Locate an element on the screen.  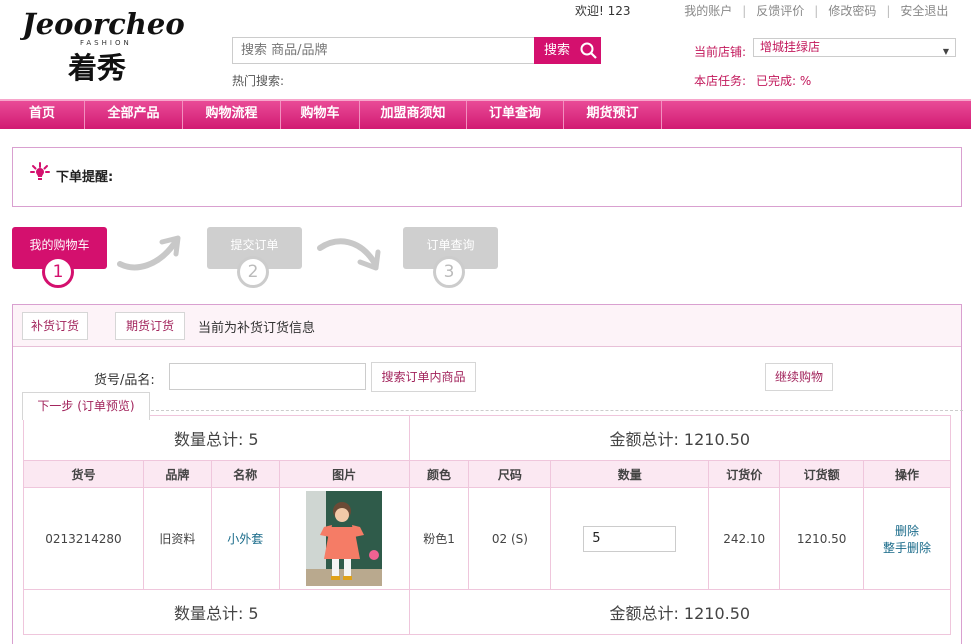
nav-cart: 购物车 is located at coordinates (320, 115).